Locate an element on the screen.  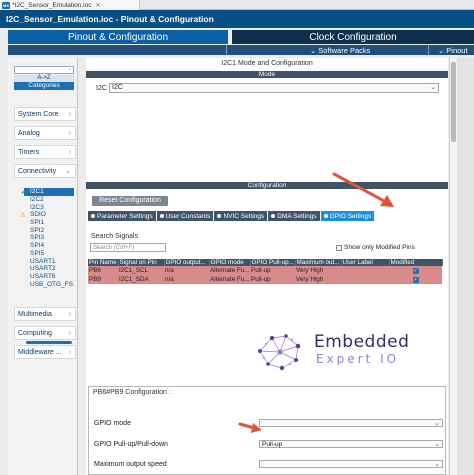
tab-label: GPIO Settings is located at coordinates (350, 216).